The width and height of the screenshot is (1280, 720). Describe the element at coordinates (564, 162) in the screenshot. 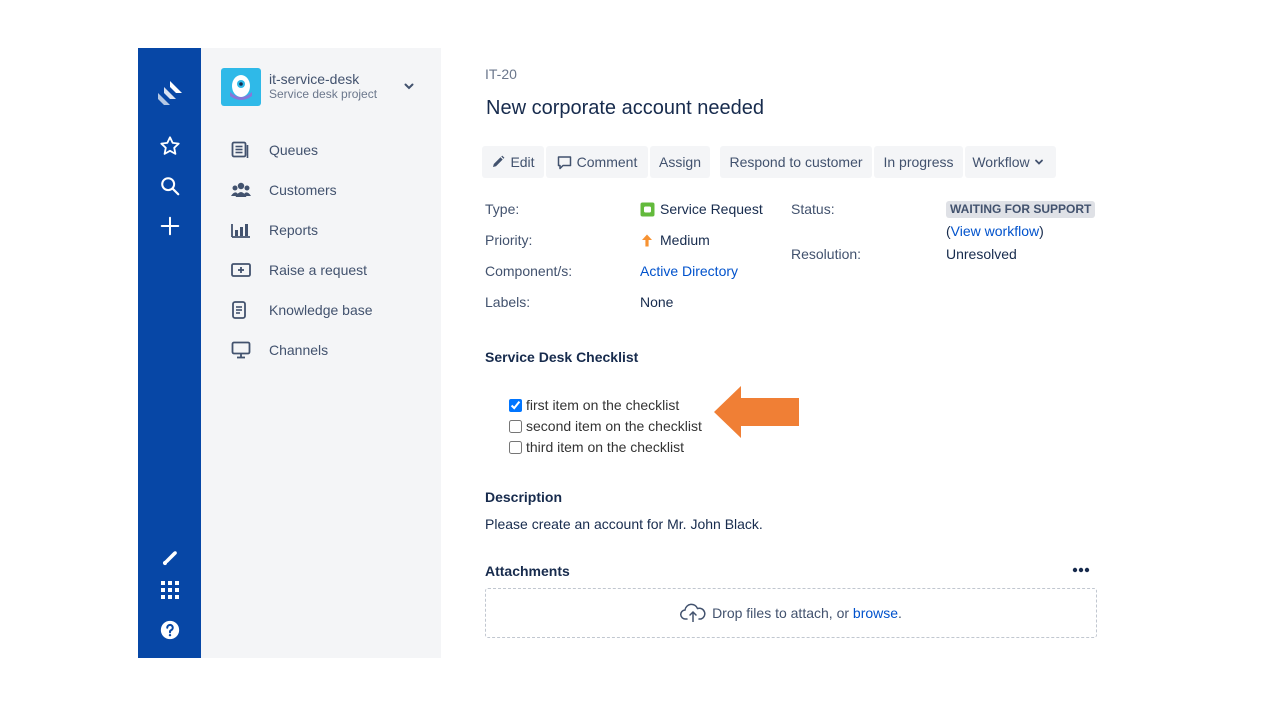

I see `comment-icon` at that location.